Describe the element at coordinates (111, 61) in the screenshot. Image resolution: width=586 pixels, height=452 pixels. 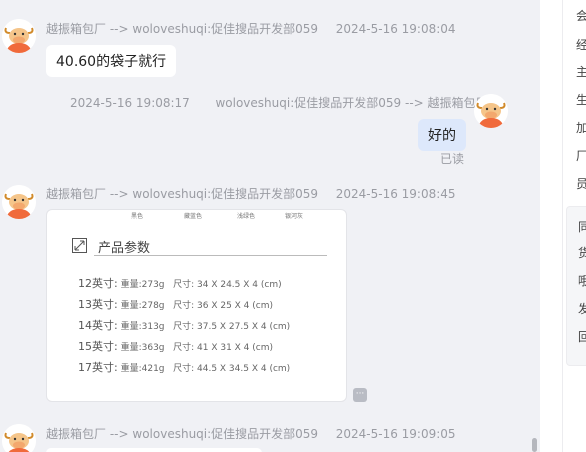
I see `message-bubble: 40.60的袋子就行` at that location.